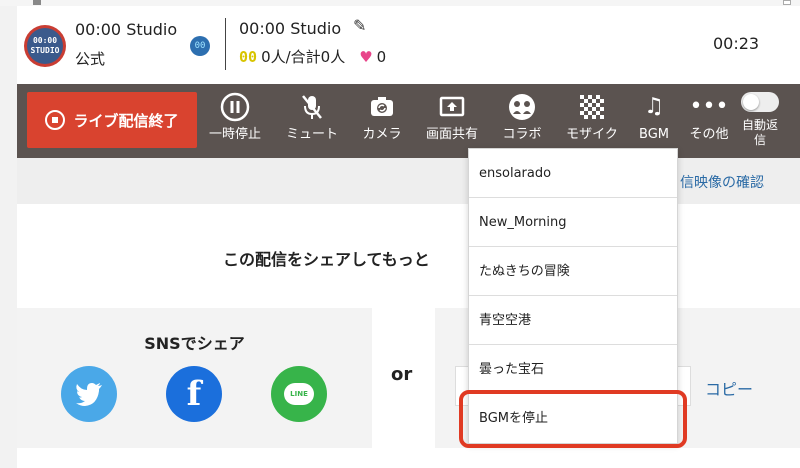  What do you see at coordinates (366, 57) in the screenshot?
I see `heart-icon: ♥` at bounding box center [366, 57].